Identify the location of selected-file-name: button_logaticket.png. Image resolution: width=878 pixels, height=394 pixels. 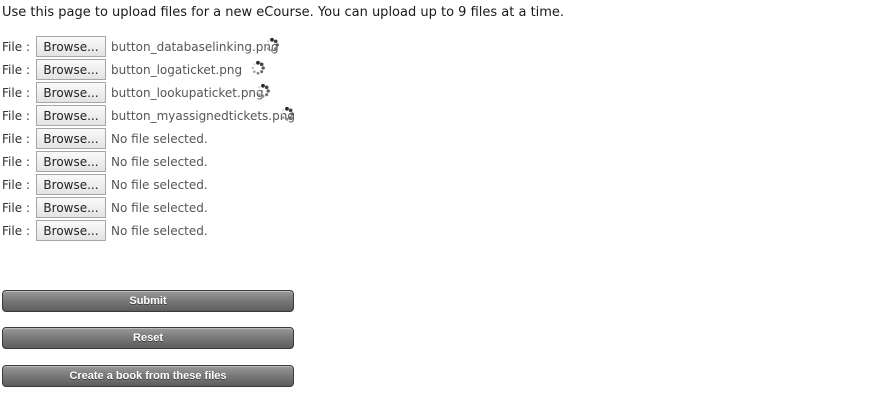
(177, 69).